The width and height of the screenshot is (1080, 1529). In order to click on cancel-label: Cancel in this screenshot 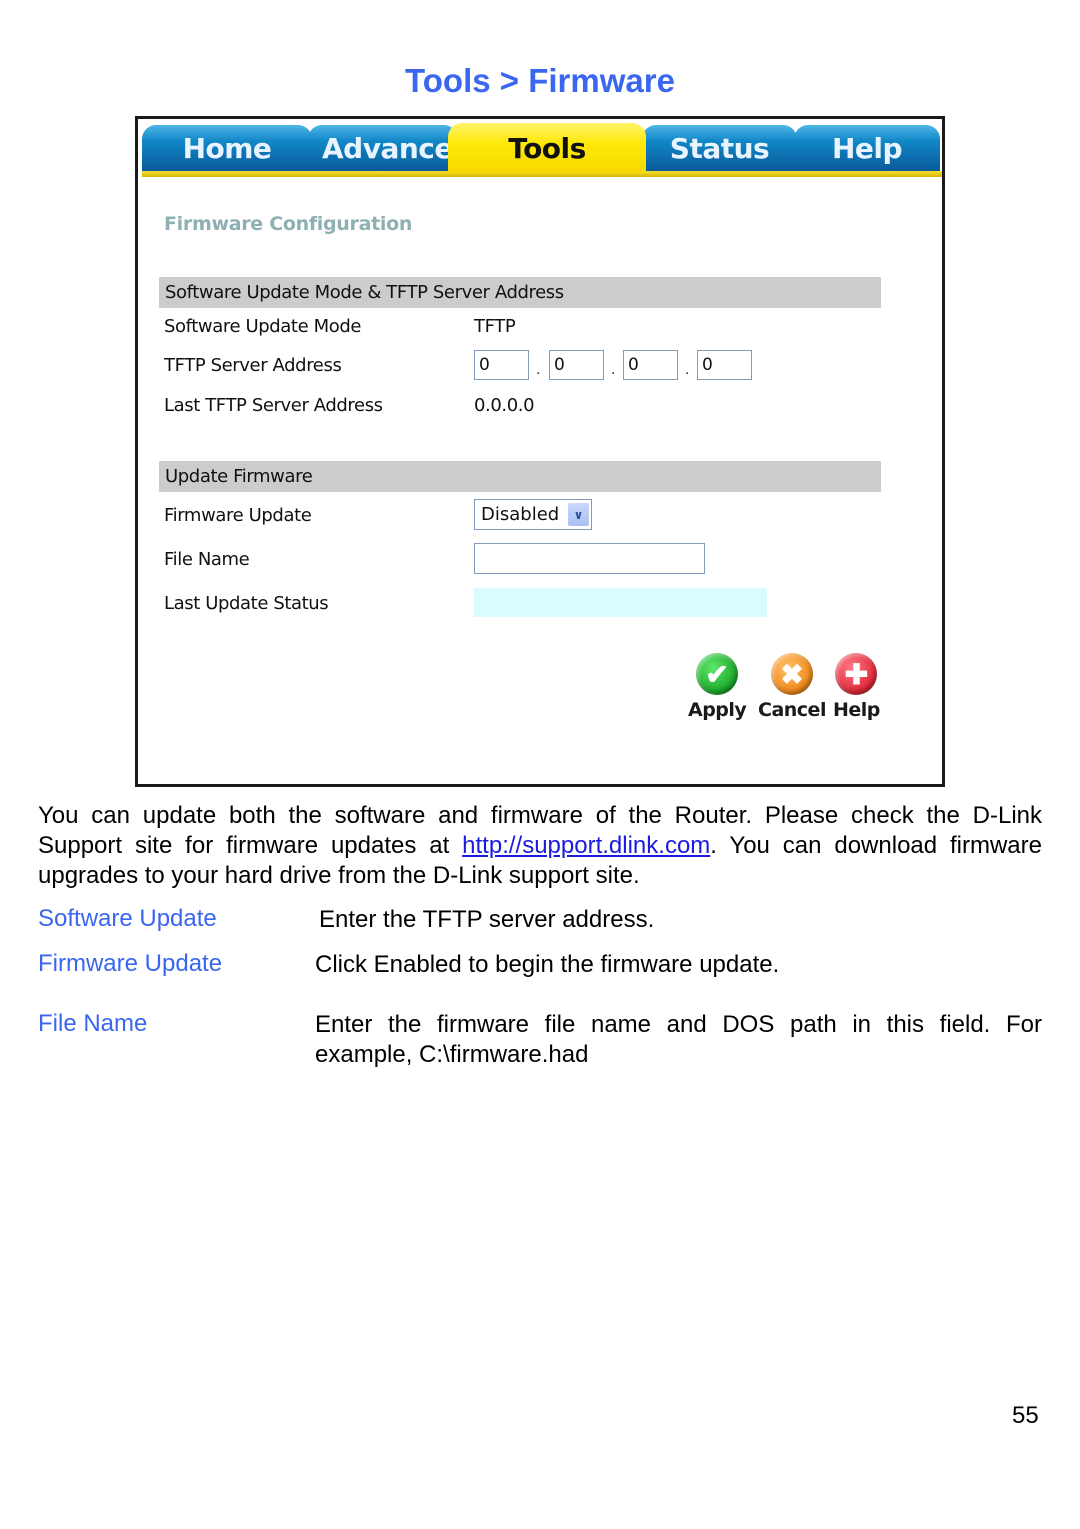, I will do `click(792, 710)`.